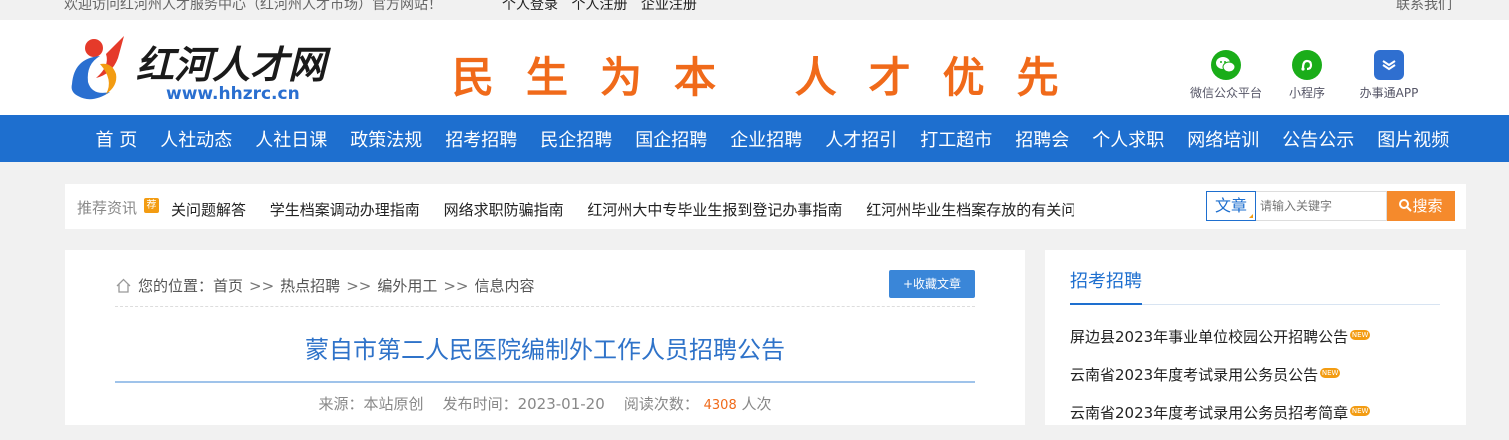 The width and height of the screenshot is (1509, 440). I want to click on sidebar-title-underline, so click(1255, 304).